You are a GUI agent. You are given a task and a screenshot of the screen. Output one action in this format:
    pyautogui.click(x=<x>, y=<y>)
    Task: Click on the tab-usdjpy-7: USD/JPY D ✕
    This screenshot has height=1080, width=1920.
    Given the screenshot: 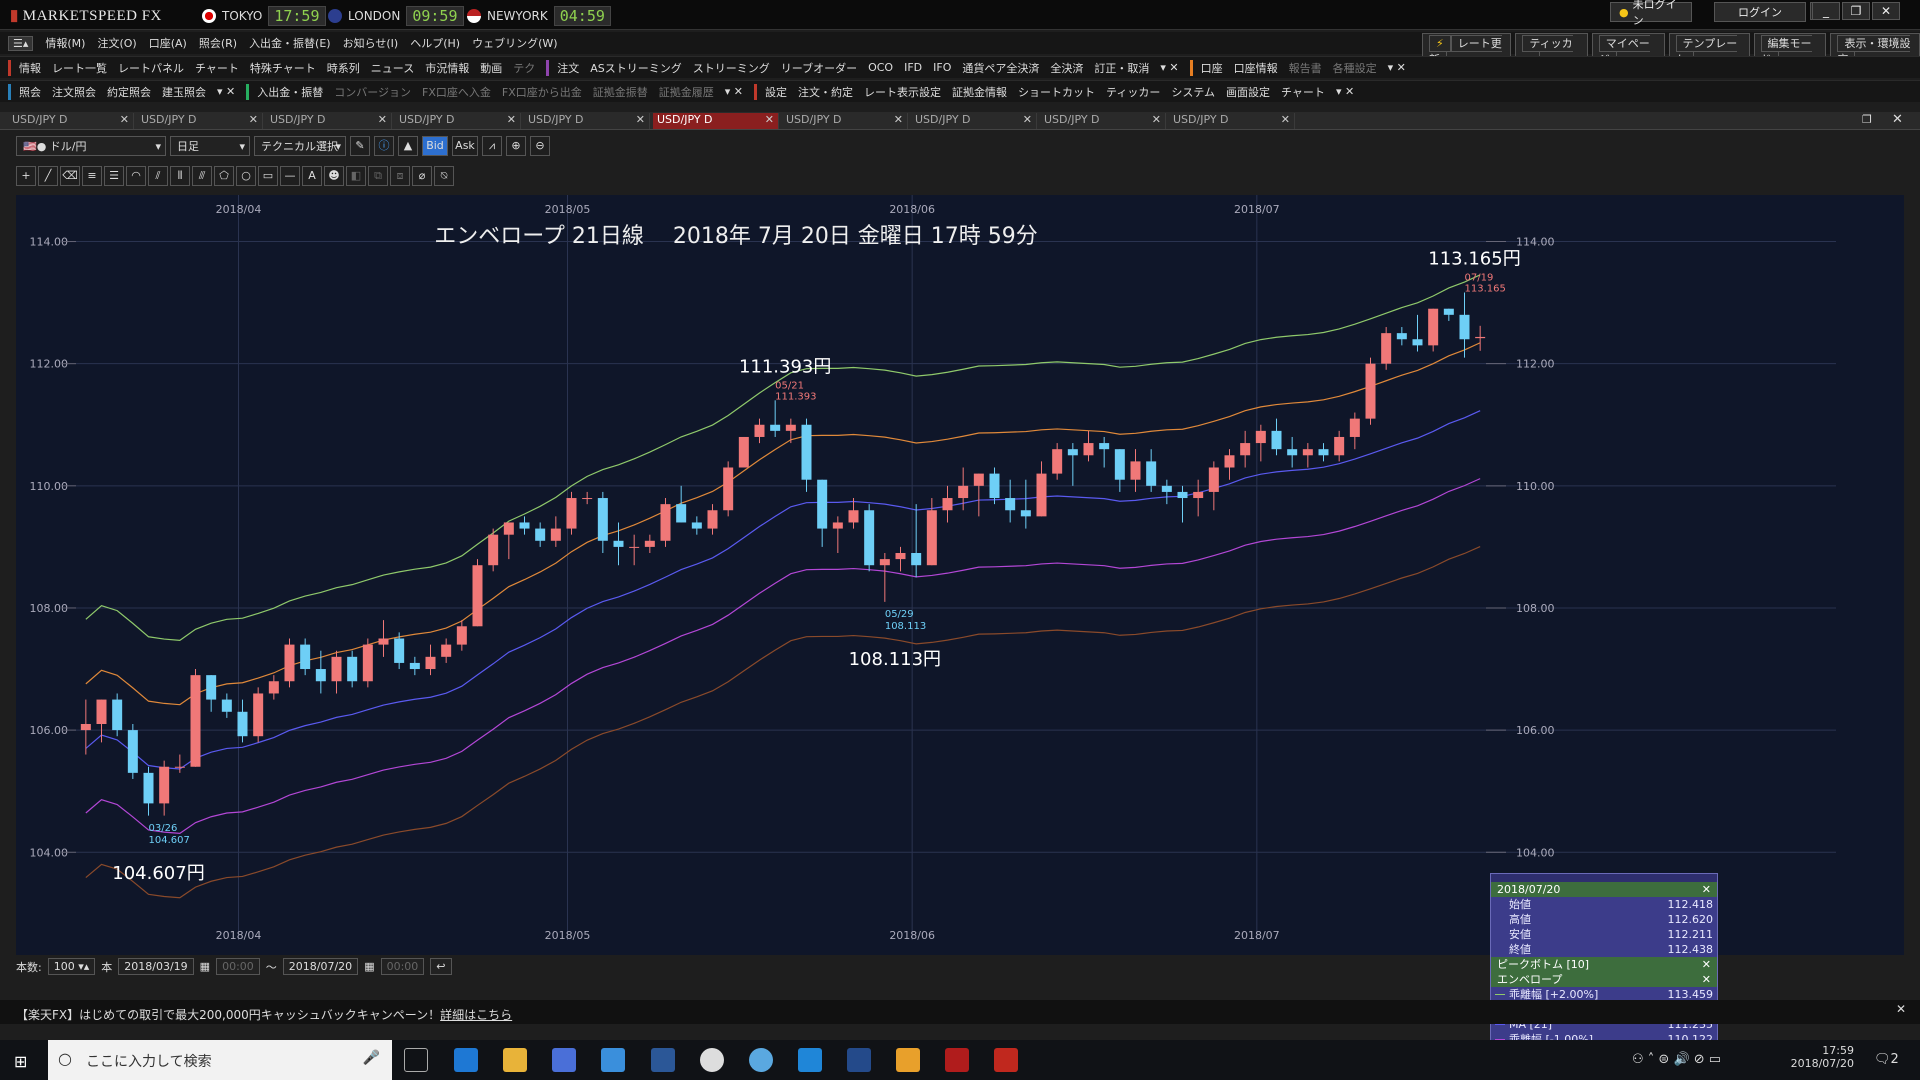 What is the action you would take?
    pyautogui.click(x=974, y=121)
    